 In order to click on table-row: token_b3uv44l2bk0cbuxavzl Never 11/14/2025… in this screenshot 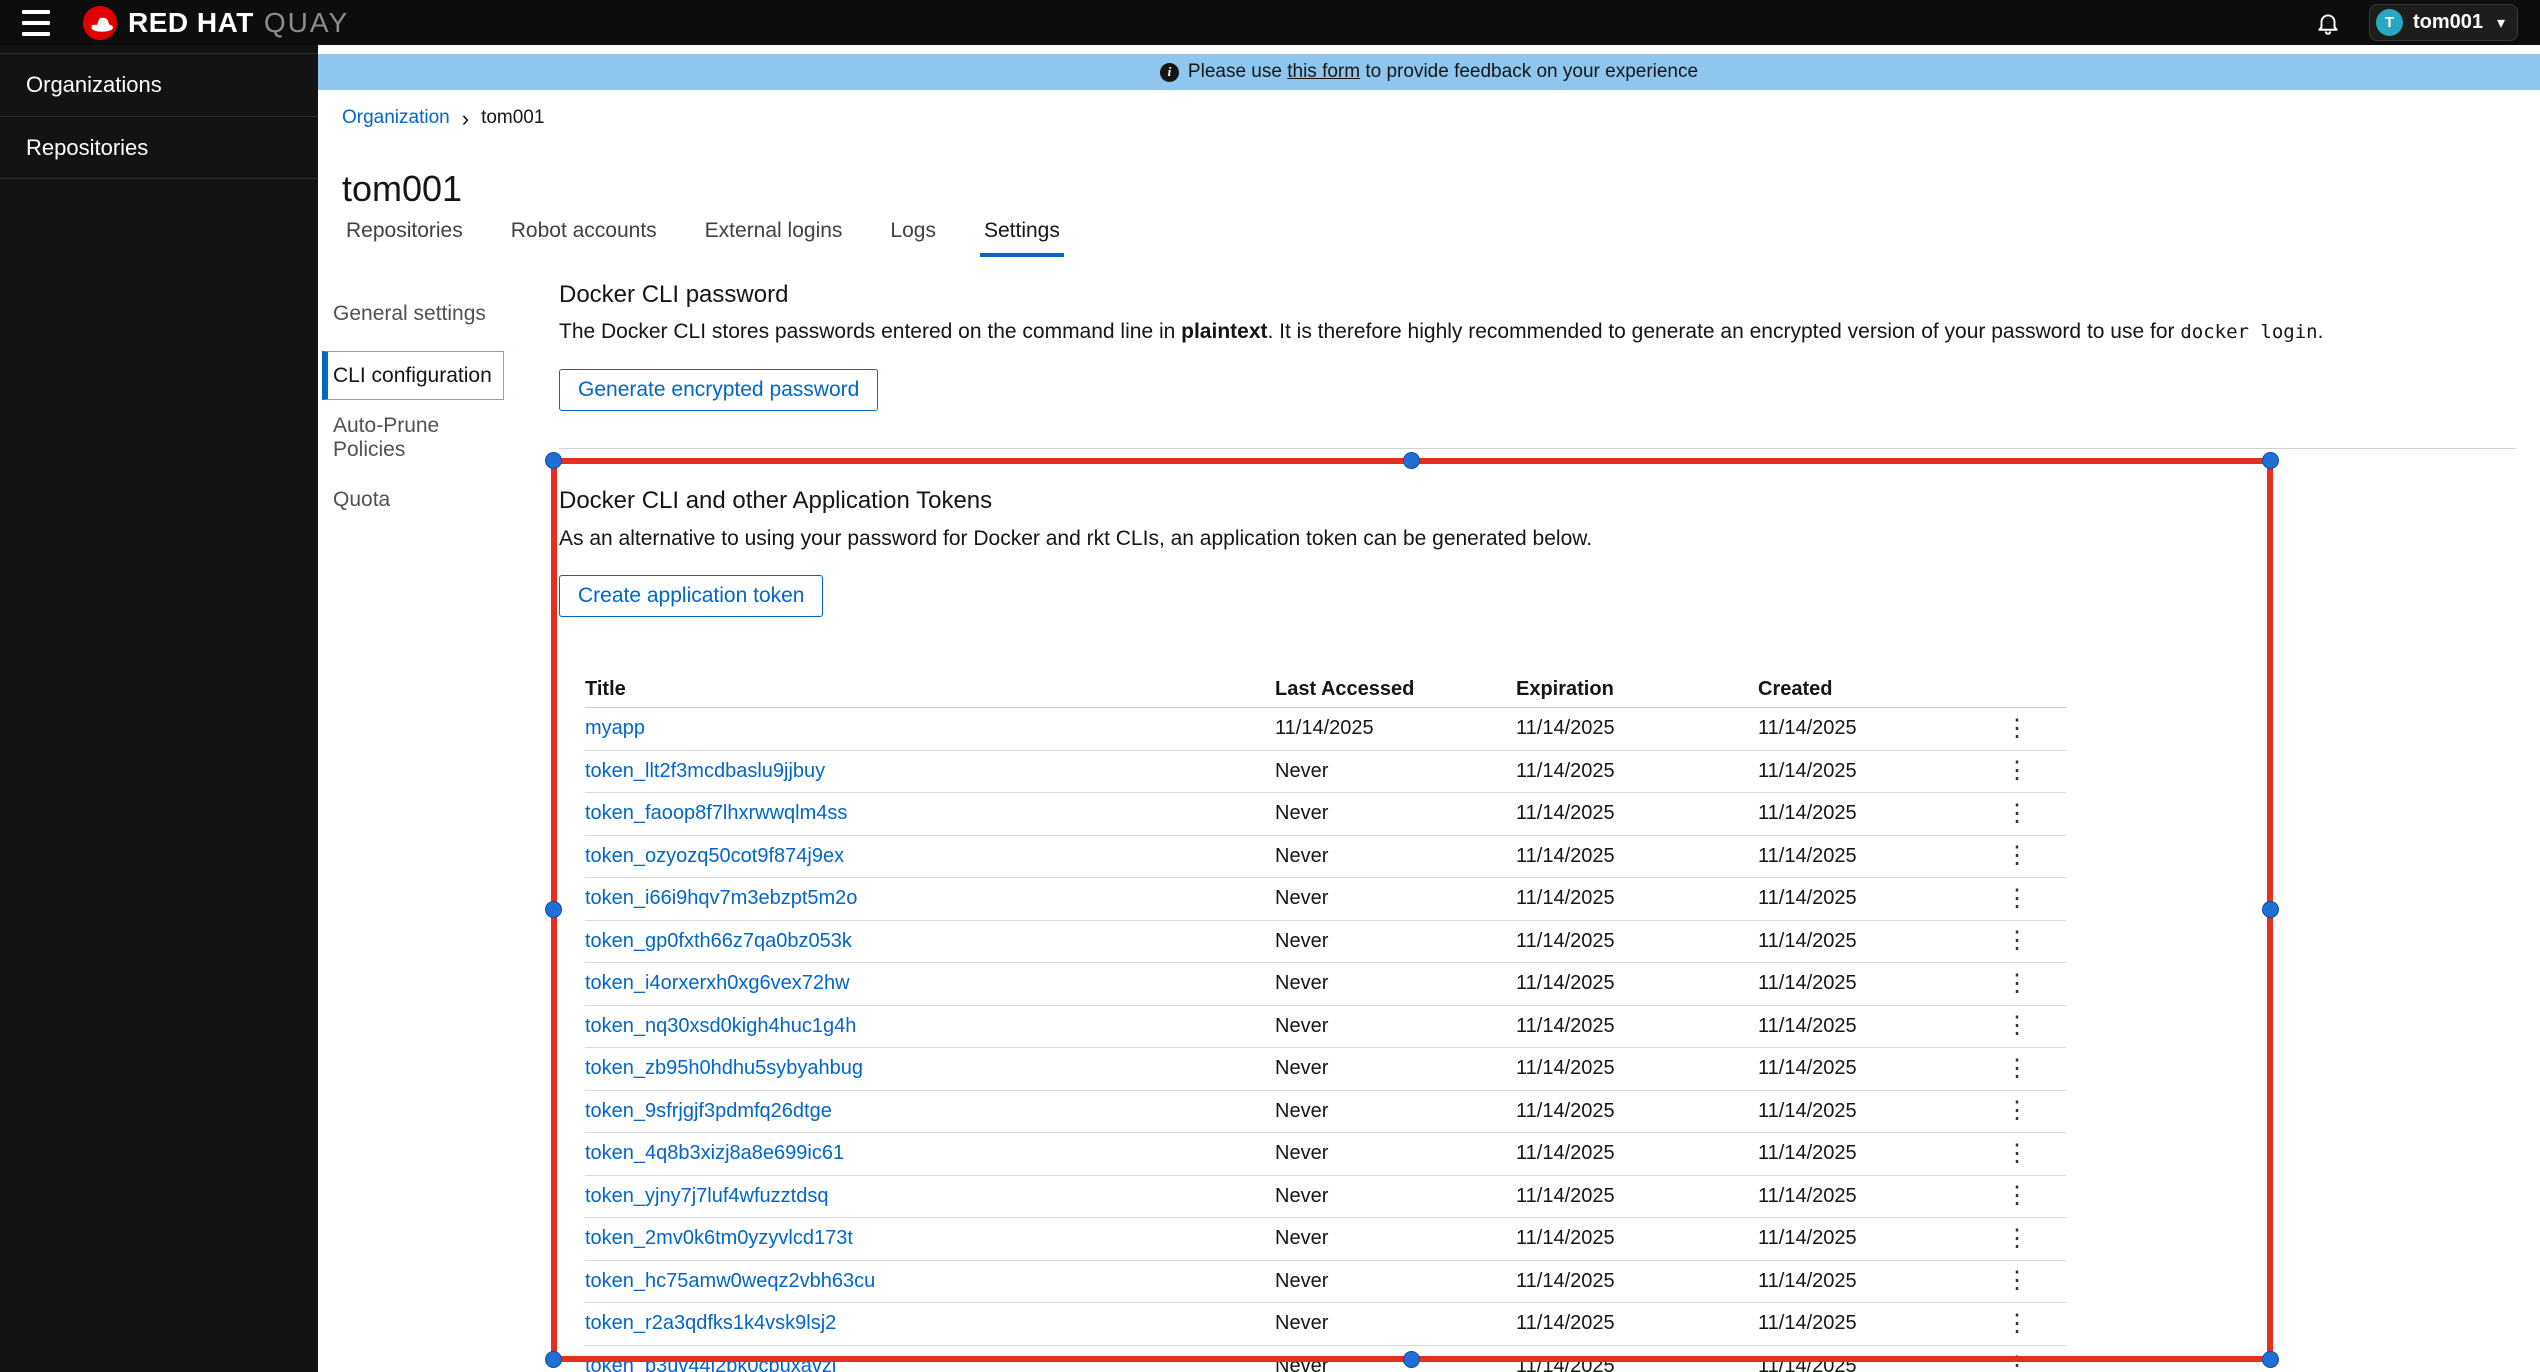, I will do `click(1325, 1359)`.